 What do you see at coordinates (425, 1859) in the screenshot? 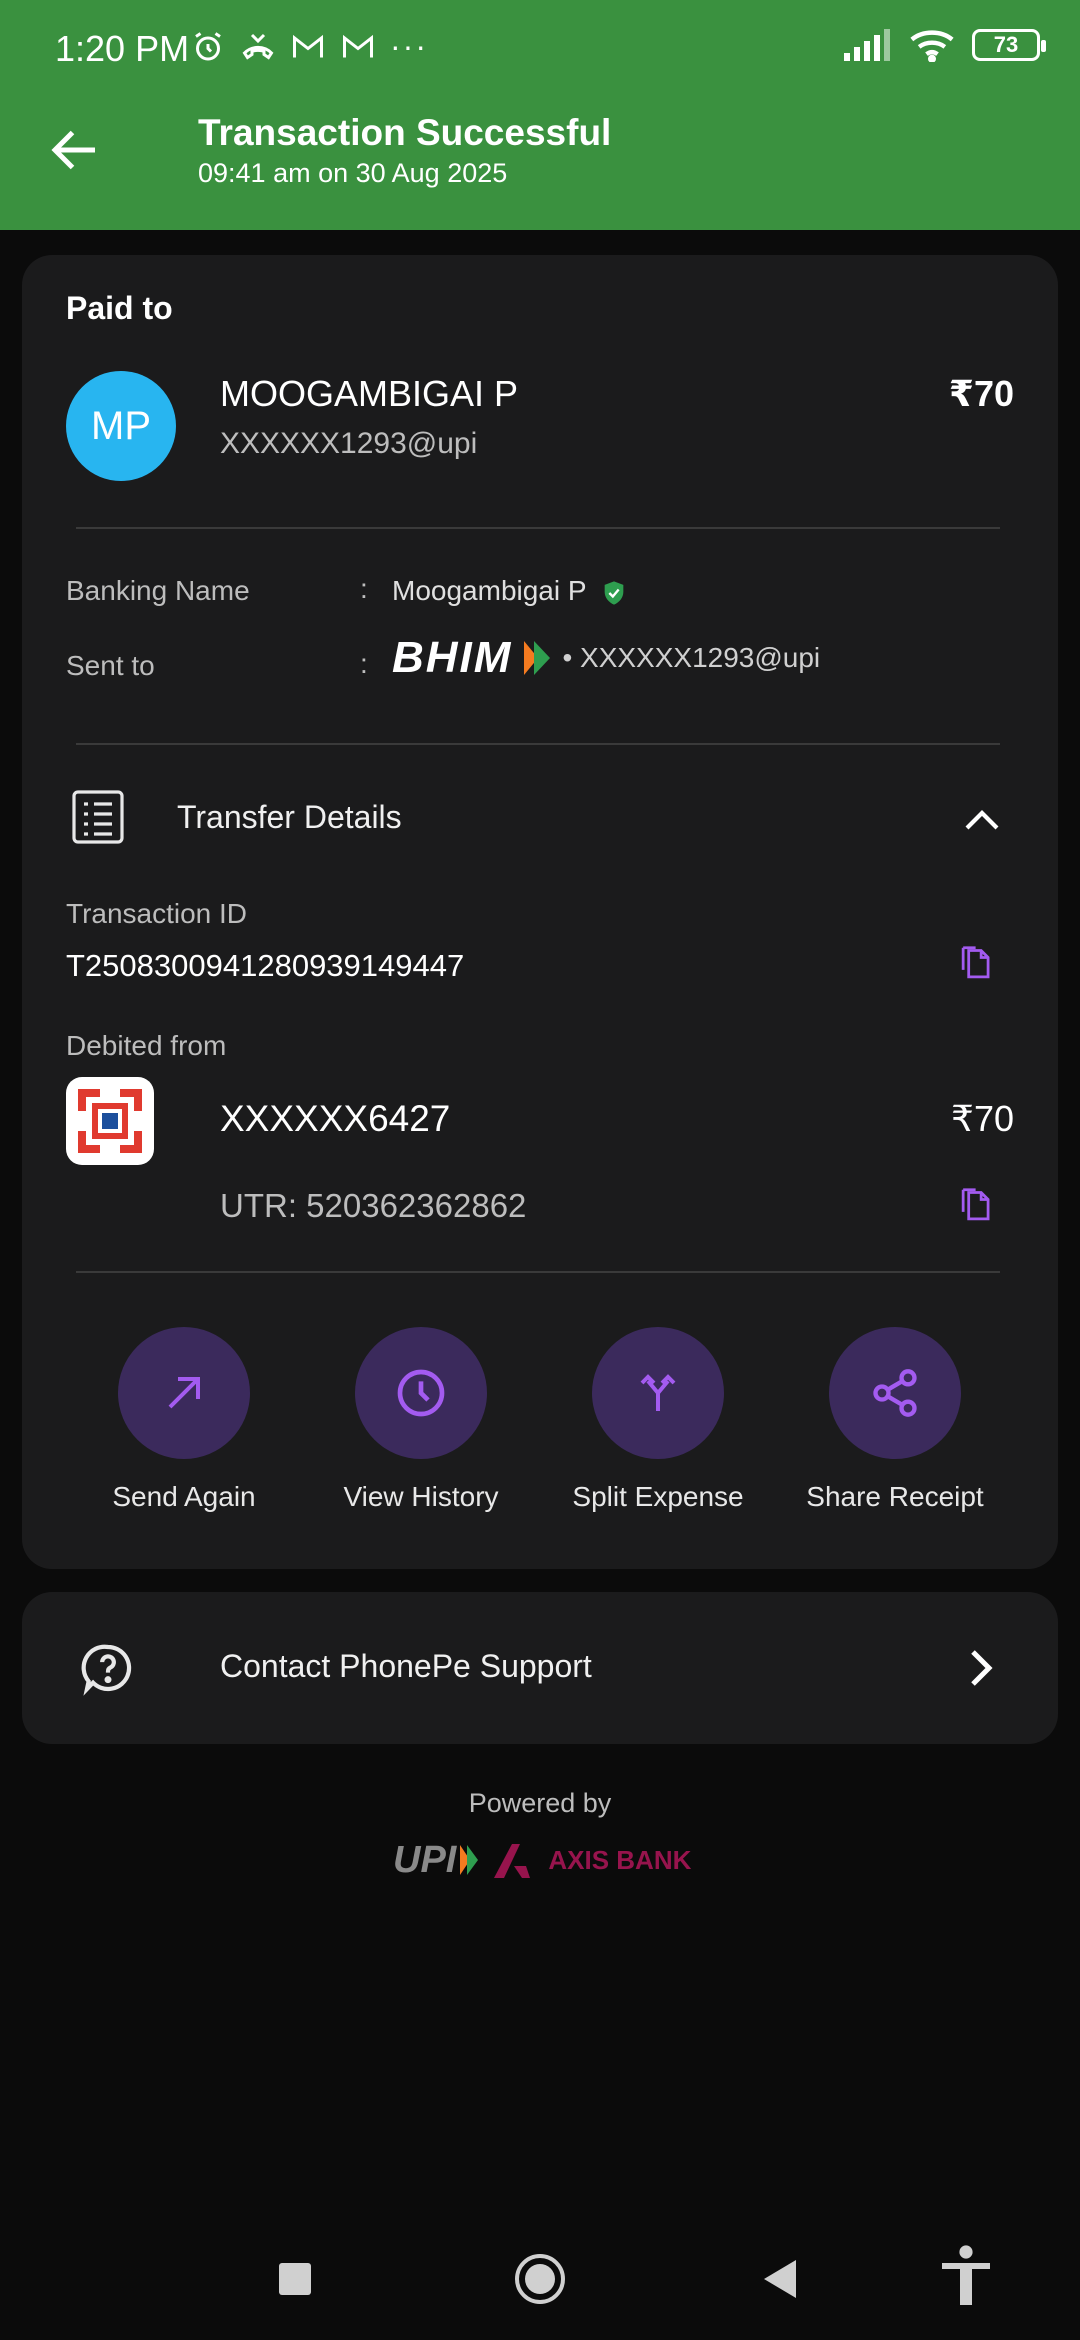
I see `upi-logo-text: UPI` at bounding box center [425, 1859].